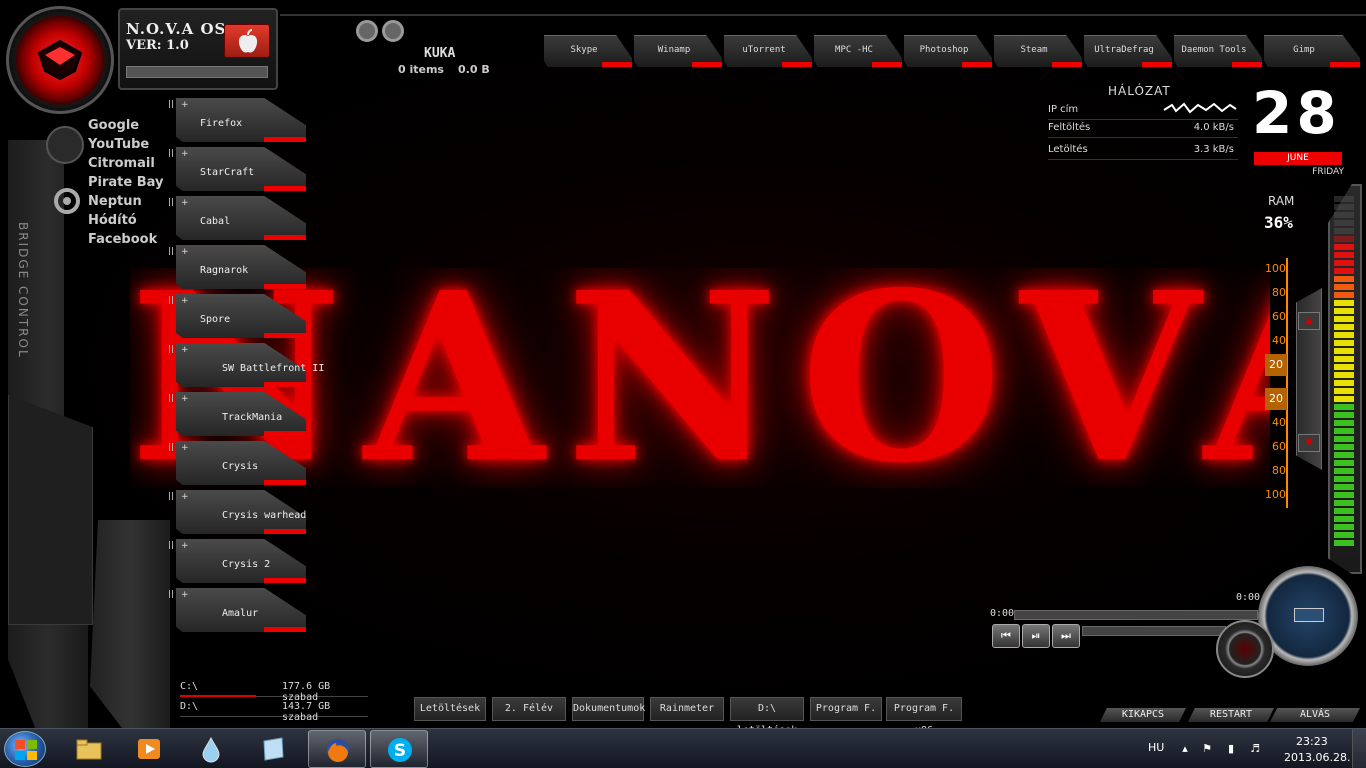  Describe the element at coordinates (252, 417) in the screenshot. I see `game-label: TrackMania` at that location.